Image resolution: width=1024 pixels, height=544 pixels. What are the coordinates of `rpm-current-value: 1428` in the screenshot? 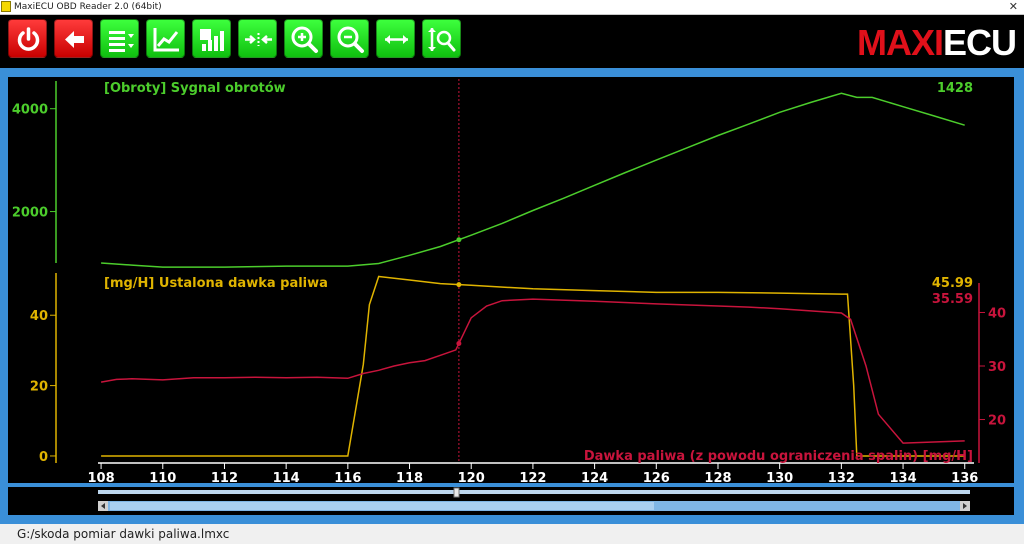 It's located at (955, 88).